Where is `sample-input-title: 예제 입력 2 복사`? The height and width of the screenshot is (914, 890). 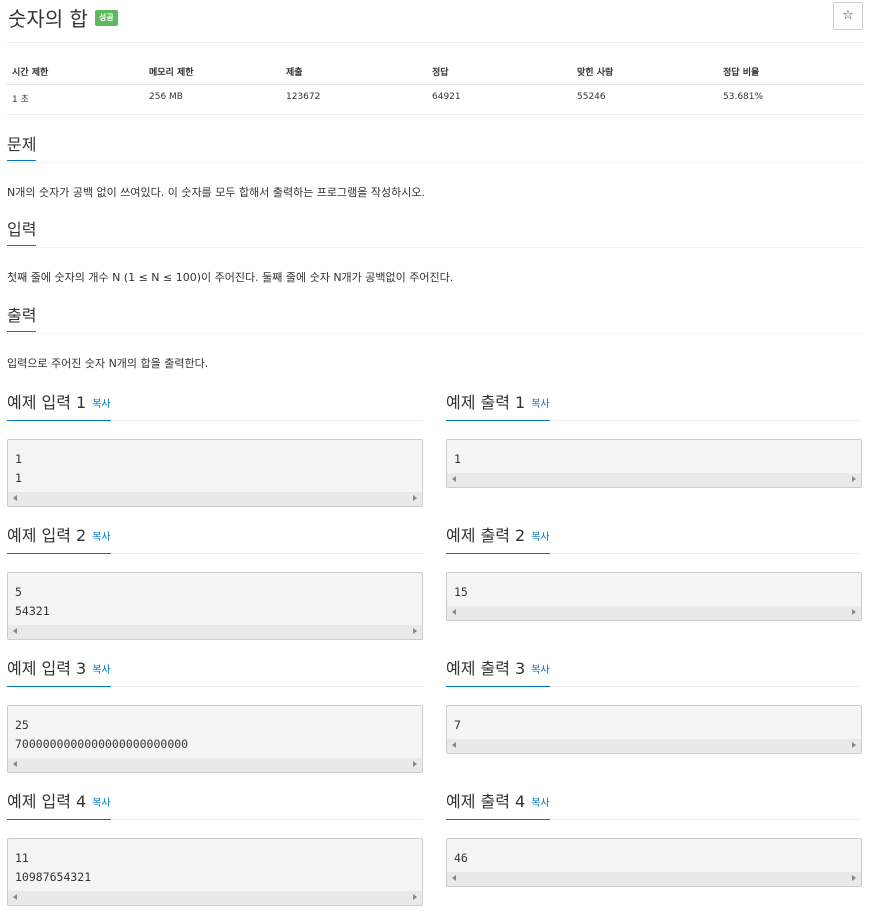 sample-input-title: 예제 입력 2 복사 is located at coordinates (59, 540).